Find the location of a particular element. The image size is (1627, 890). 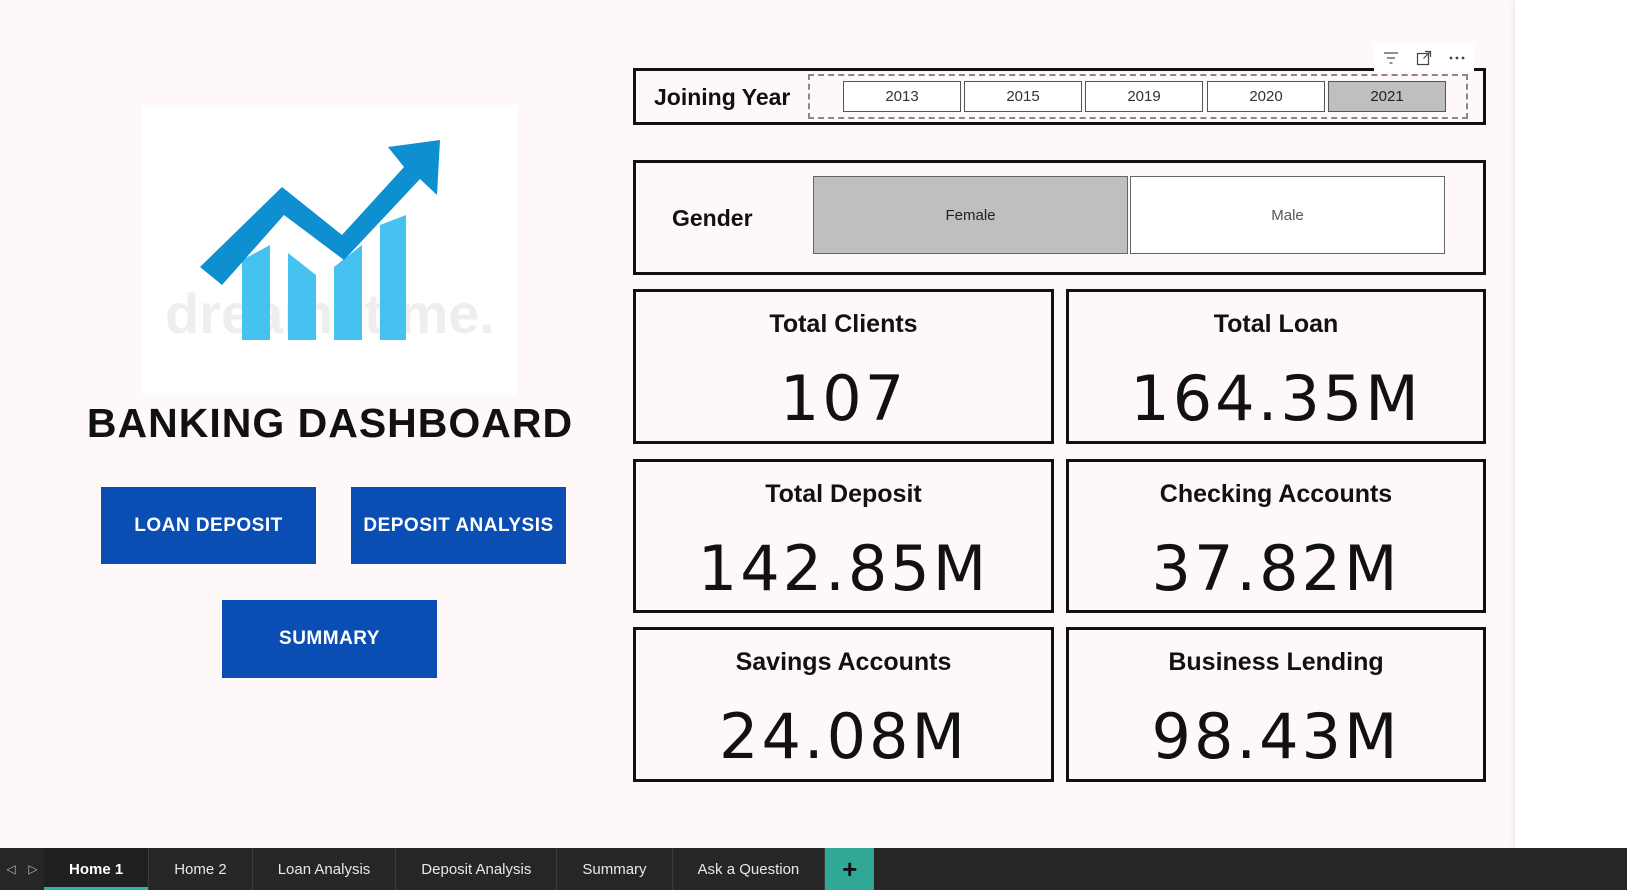

tab-home-2: Home 2 is located at coordinates (201, 869).